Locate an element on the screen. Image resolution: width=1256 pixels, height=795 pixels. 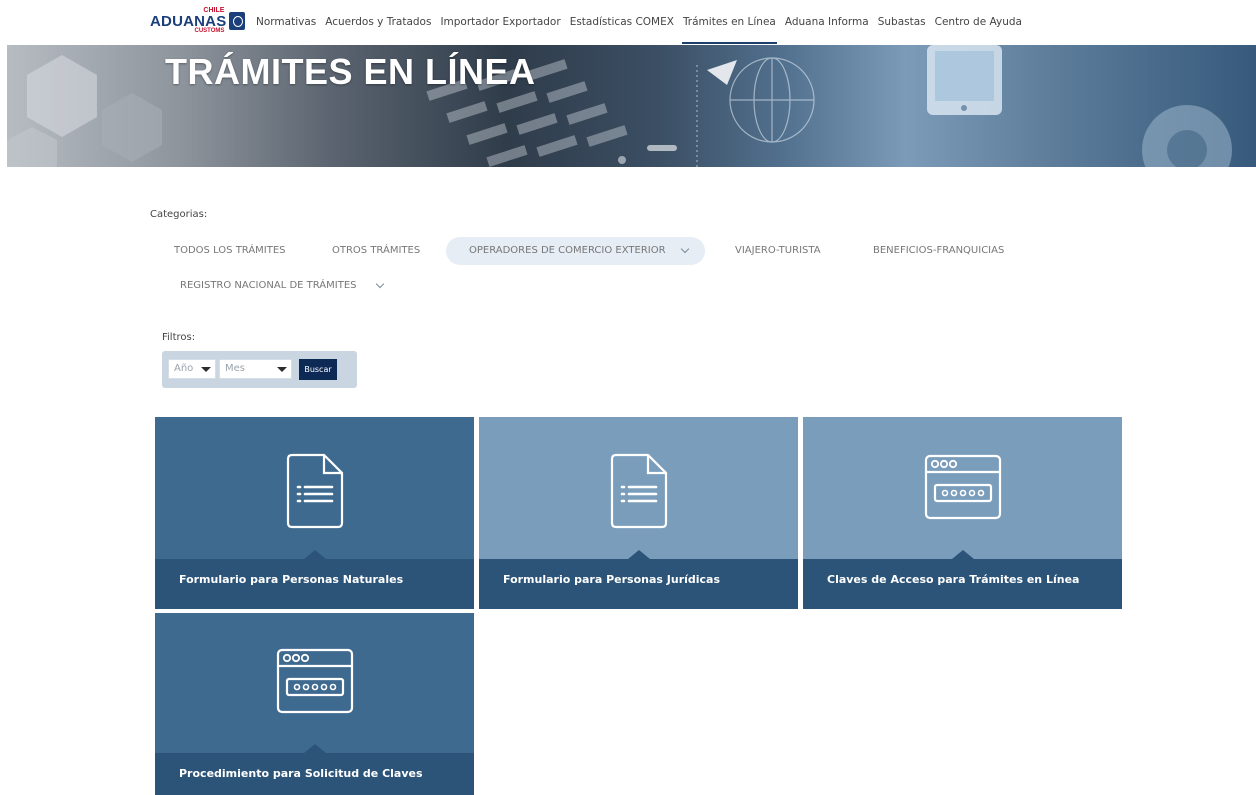
month-select-placeholder: Mes is located at coordinates (235, 368).